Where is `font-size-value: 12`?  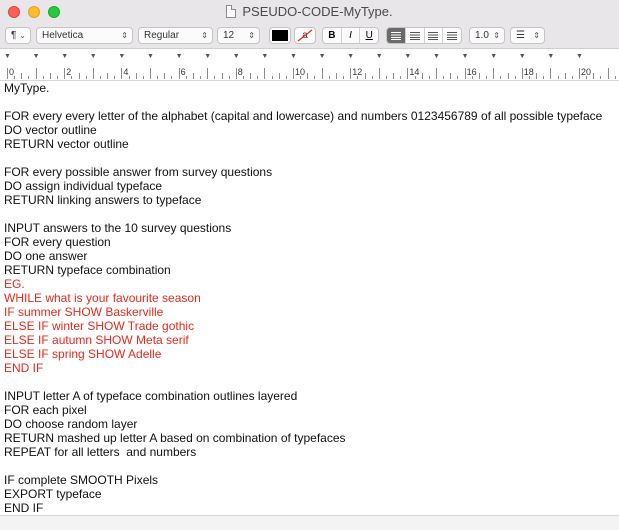
font-size-value: 12 is located at coordinates (229, 35).